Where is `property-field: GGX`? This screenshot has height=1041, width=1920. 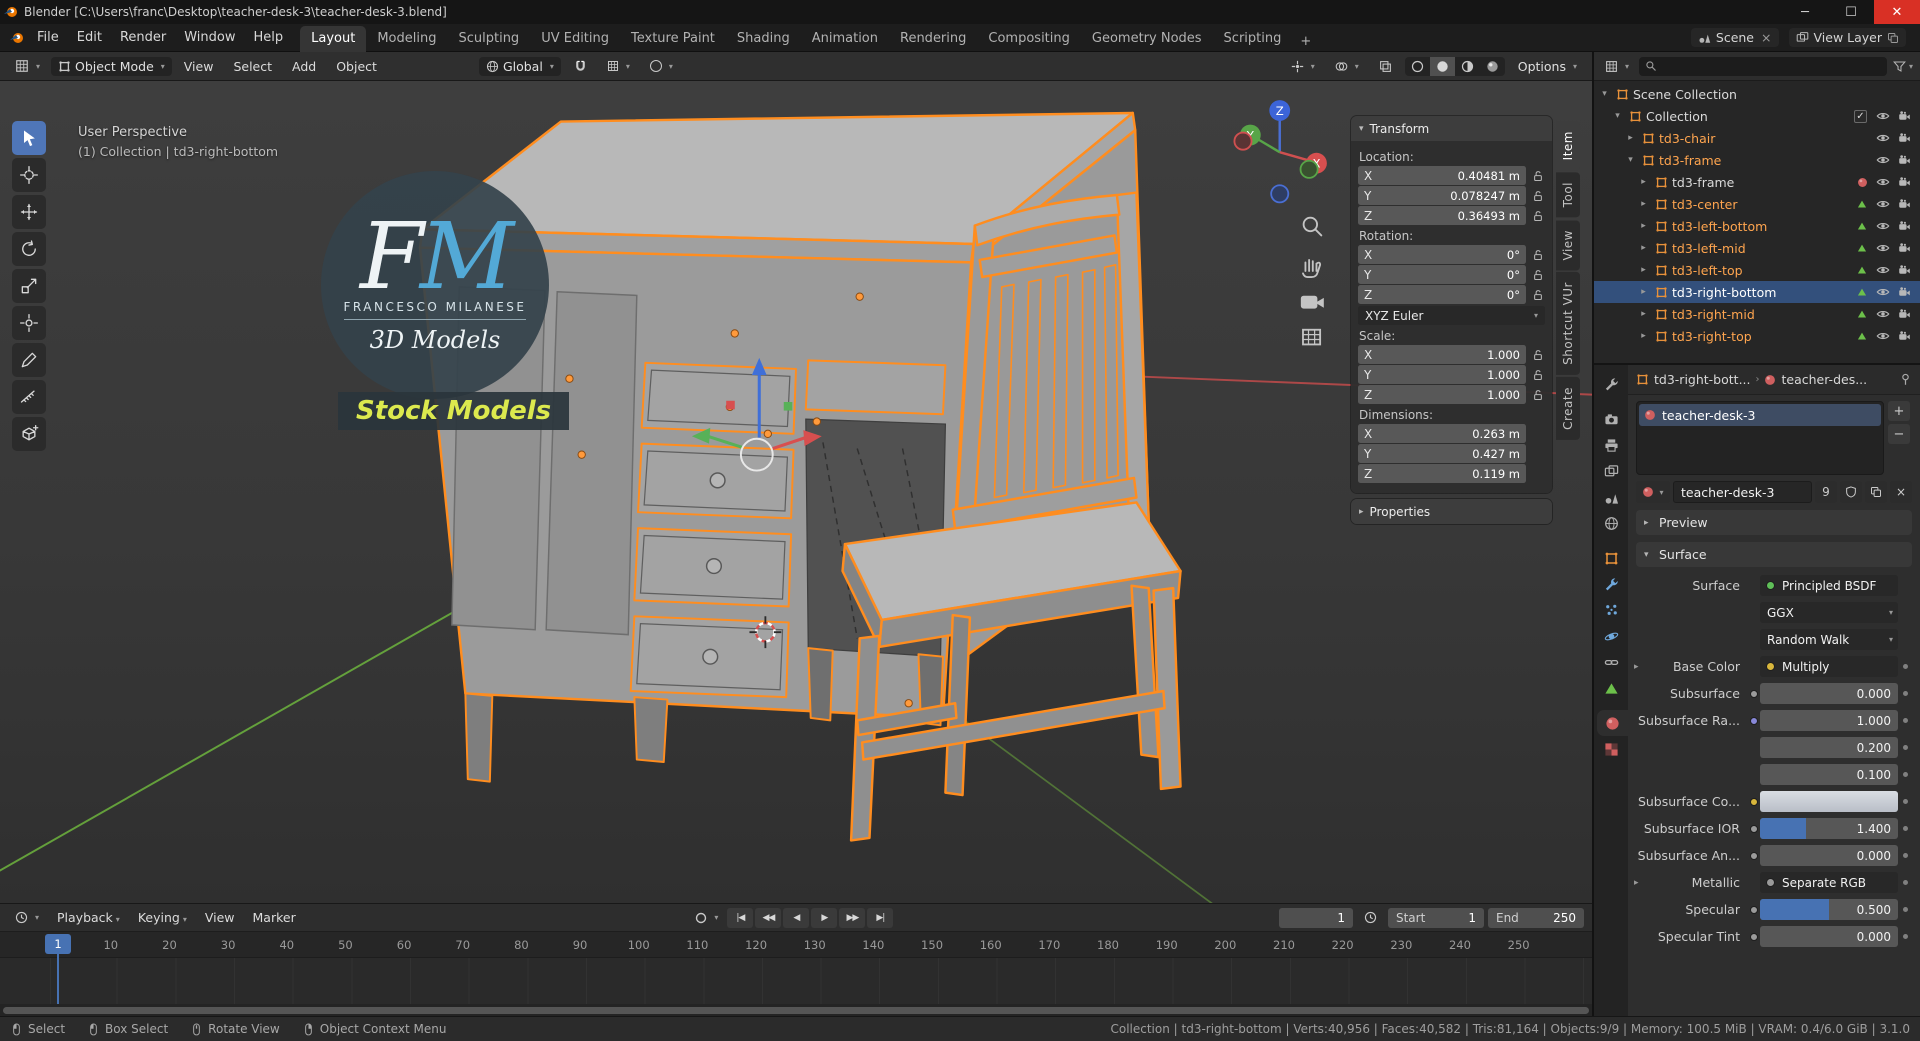
property-field: GGX is located at coordinates (1829, 612).